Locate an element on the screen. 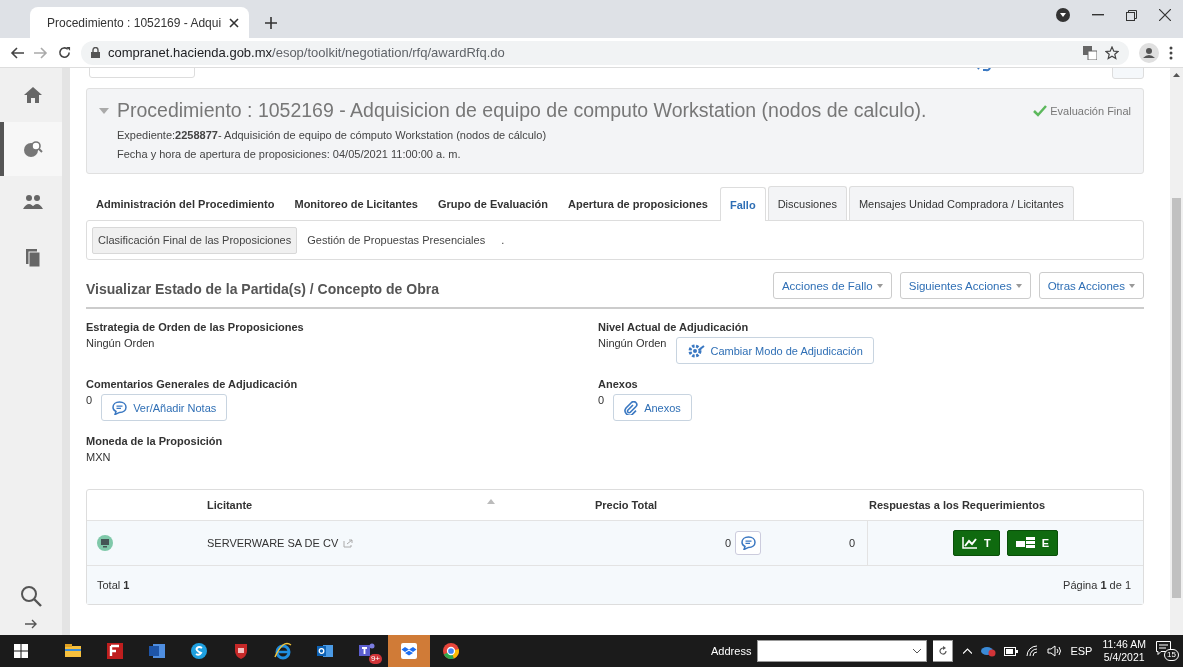  tab: Administración del Procedimiento is located at coordinates (185, 203).